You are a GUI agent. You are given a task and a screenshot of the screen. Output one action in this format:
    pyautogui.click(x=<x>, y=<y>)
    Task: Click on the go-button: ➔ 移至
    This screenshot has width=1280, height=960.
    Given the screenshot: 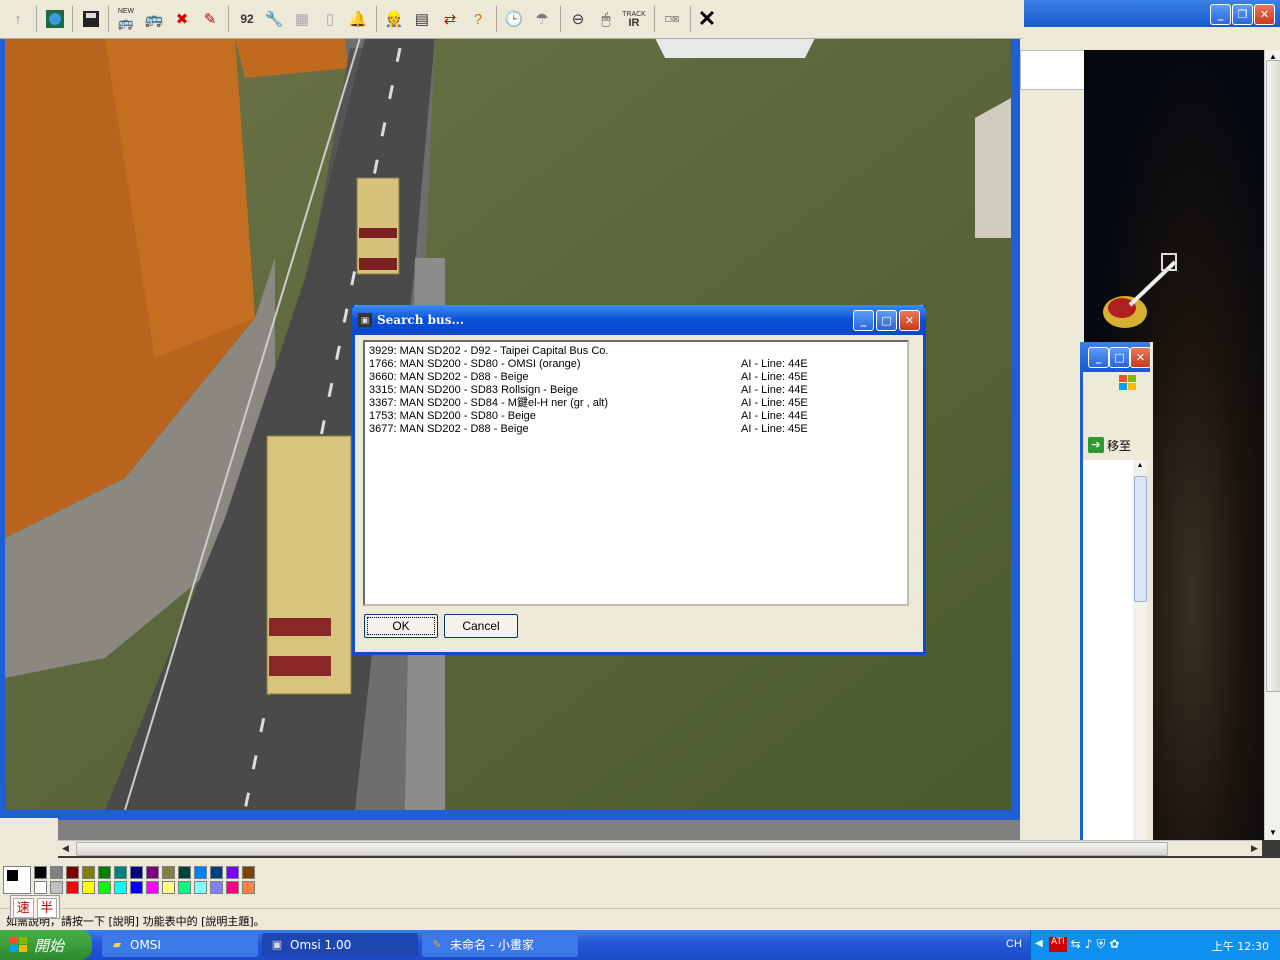 What is the action you would take?
    pyautogui.click(x=1117, y=445)
    